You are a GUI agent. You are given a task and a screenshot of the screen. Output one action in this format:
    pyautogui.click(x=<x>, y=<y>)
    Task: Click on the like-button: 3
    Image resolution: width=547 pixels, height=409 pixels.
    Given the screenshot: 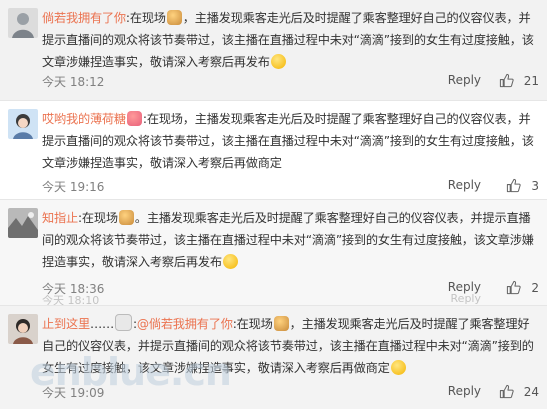 What is the action you would take?
    pyautogui.click(x=522, y=185)
    